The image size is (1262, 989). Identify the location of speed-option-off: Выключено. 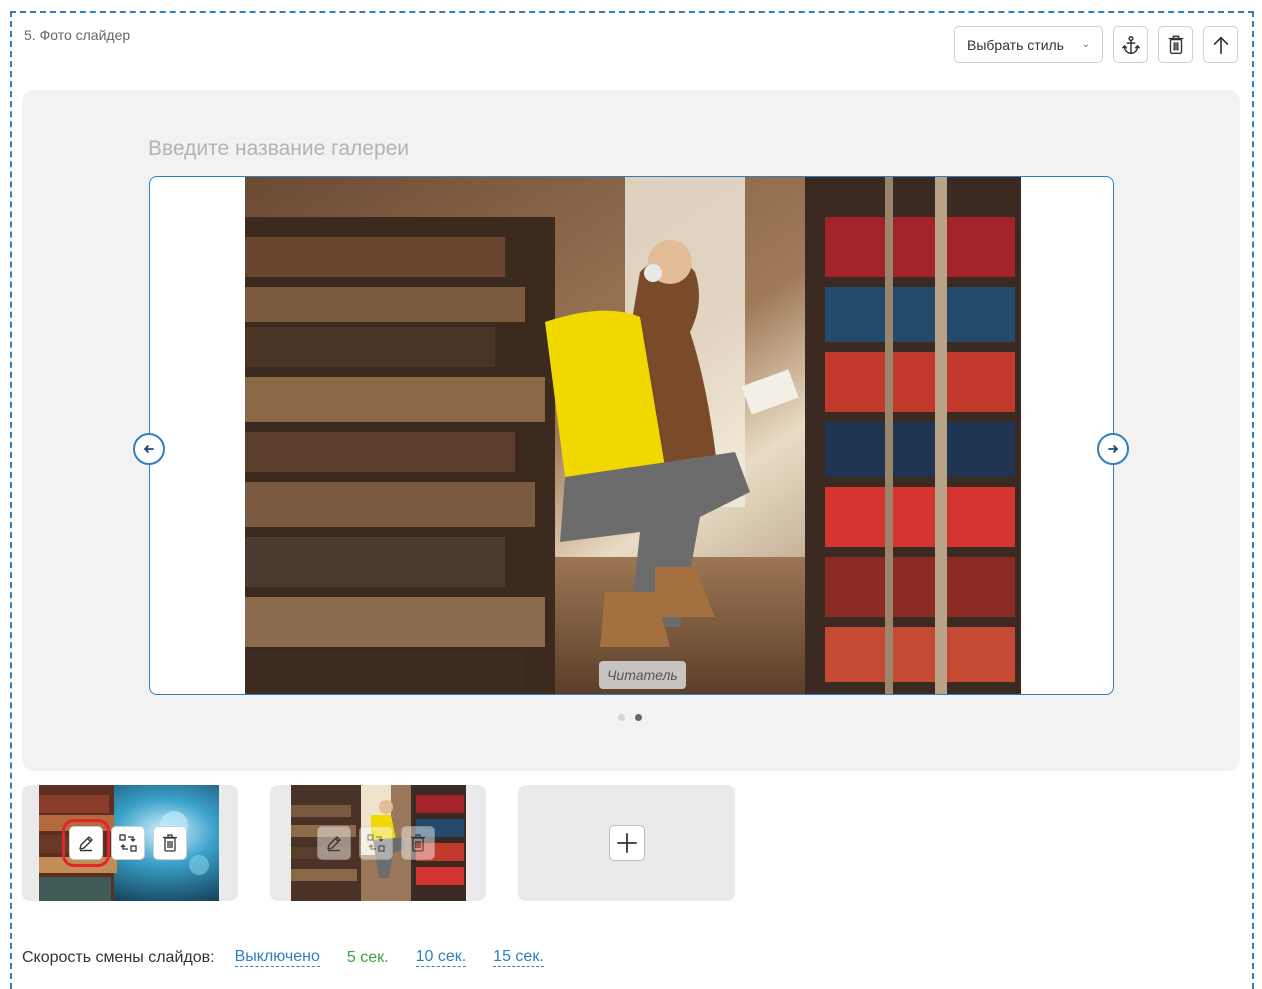
(277, 957).